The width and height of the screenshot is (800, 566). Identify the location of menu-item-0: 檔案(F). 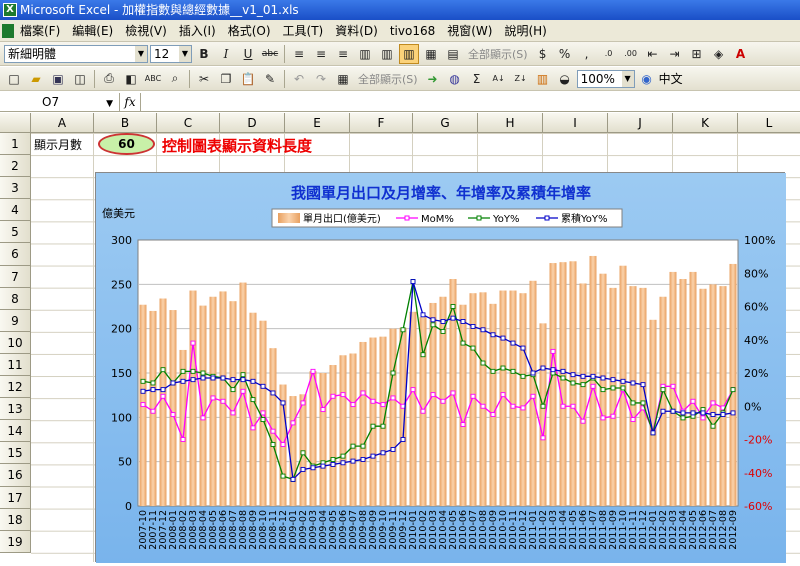
(40, 30).